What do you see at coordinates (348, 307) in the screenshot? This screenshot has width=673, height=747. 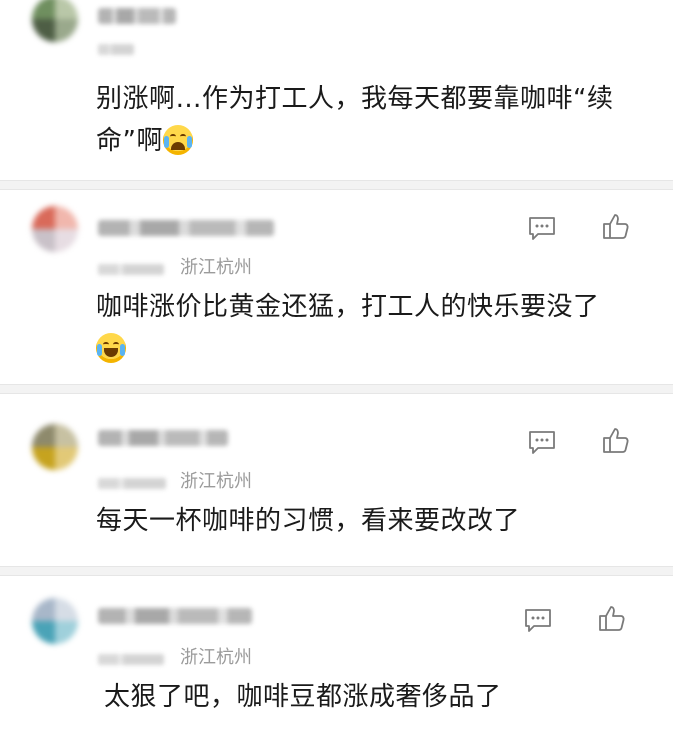 I see `comment-body: 咖啡涨价比黄金还猛，打工人的快乐要没了` at bounding box center [348, 307].